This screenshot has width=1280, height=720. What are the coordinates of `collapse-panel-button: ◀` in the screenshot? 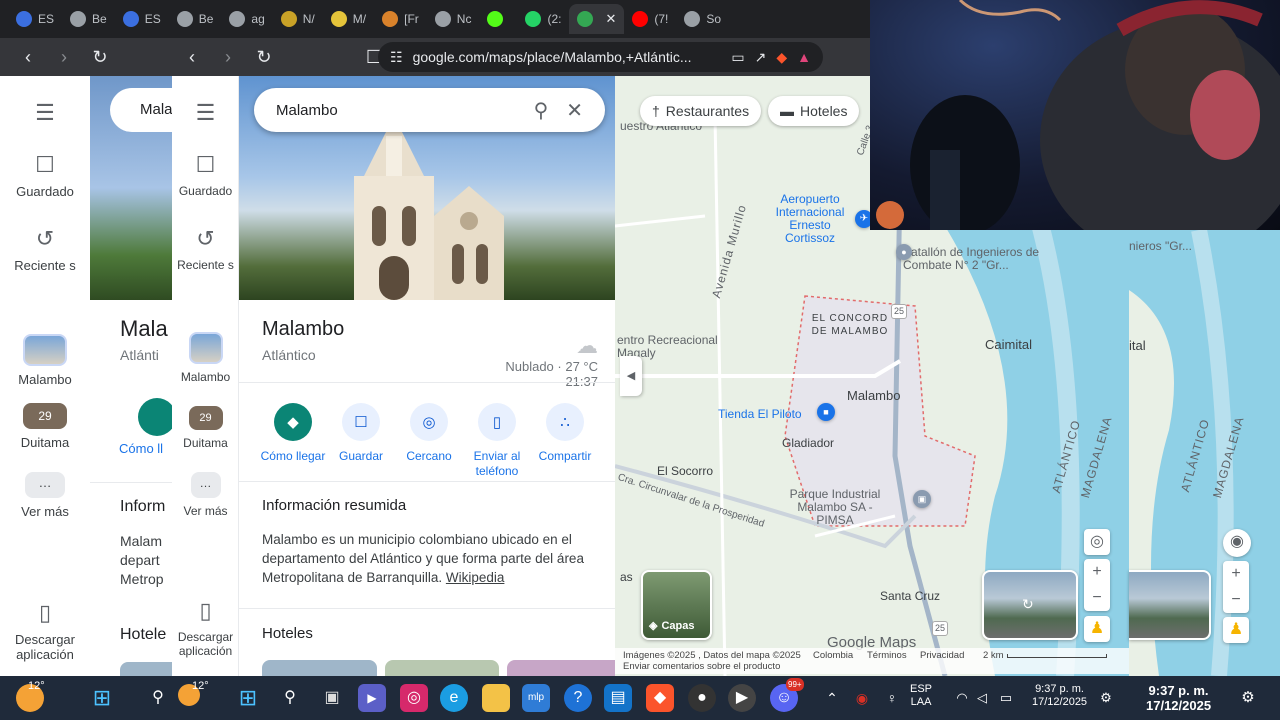 It's located at (631, 376).